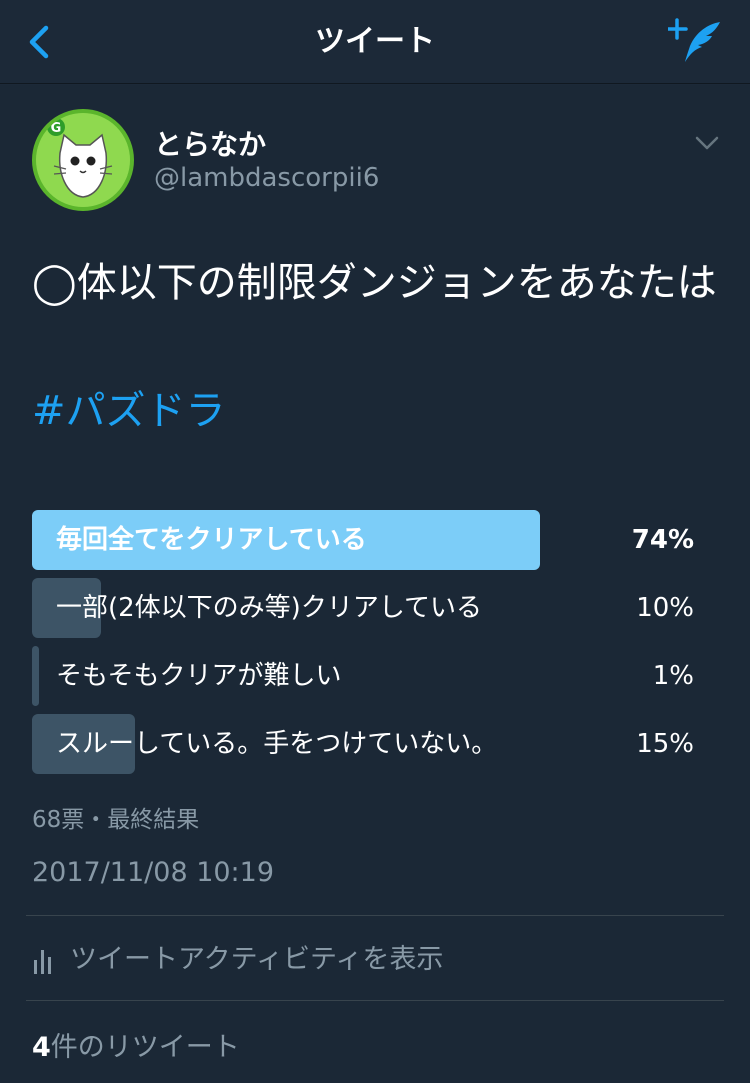 The height and width of the screenshot is (1083, 750). What do you see at coordinates (41, 1047) in the screenshot?
I see `retweet-count-number: 4` at bounding box center [41, 1047].